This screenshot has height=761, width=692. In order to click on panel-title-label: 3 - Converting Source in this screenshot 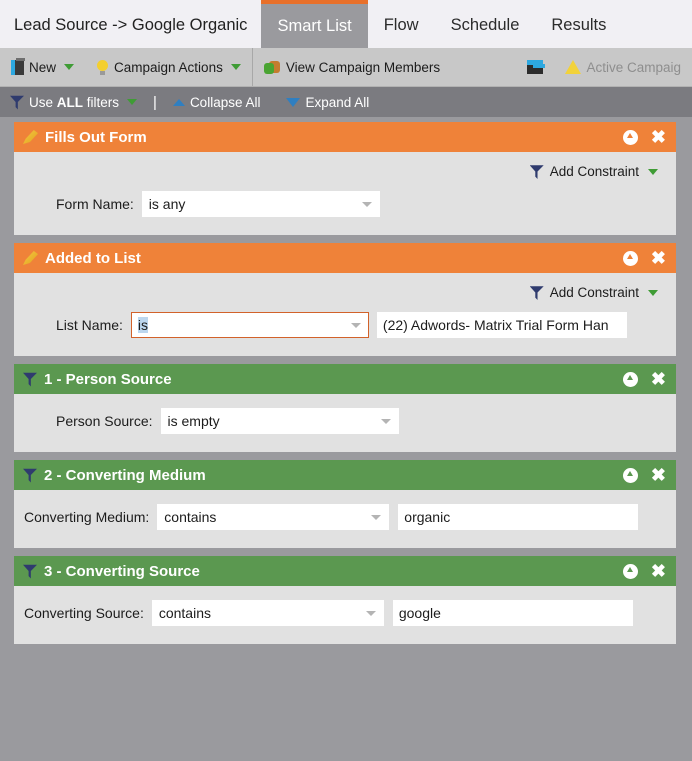, I will do `click(122, 571)`.